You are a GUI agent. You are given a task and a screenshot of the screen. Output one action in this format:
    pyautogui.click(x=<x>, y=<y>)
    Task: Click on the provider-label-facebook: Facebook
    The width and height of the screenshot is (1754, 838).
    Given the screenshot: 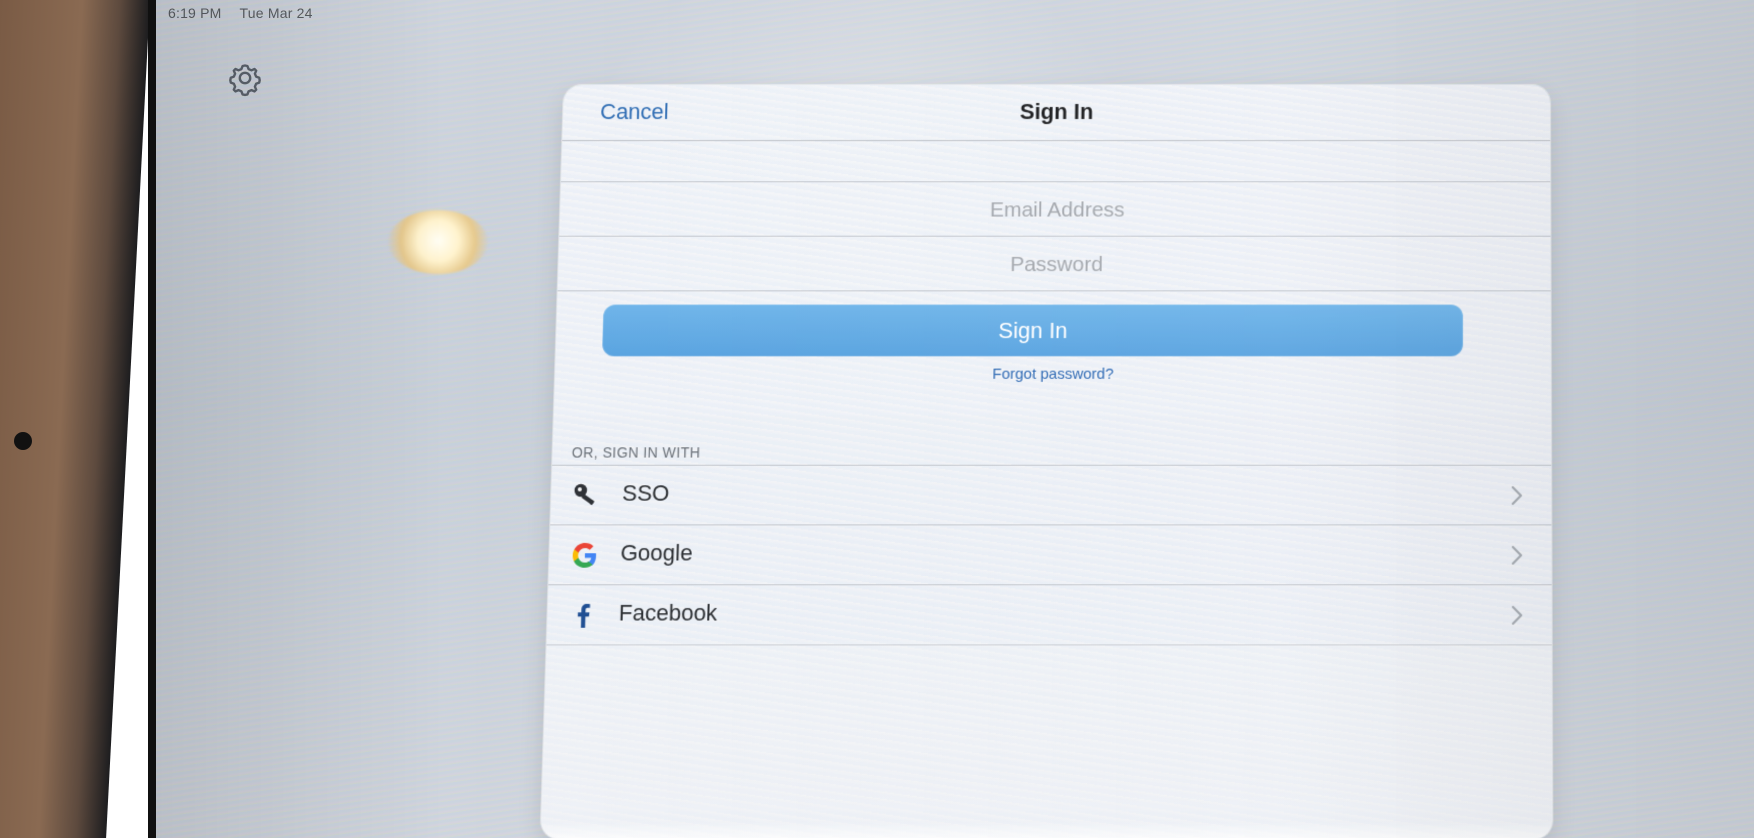 What is the action you would take?
    pyautogui.click(x=668, y=612)
    